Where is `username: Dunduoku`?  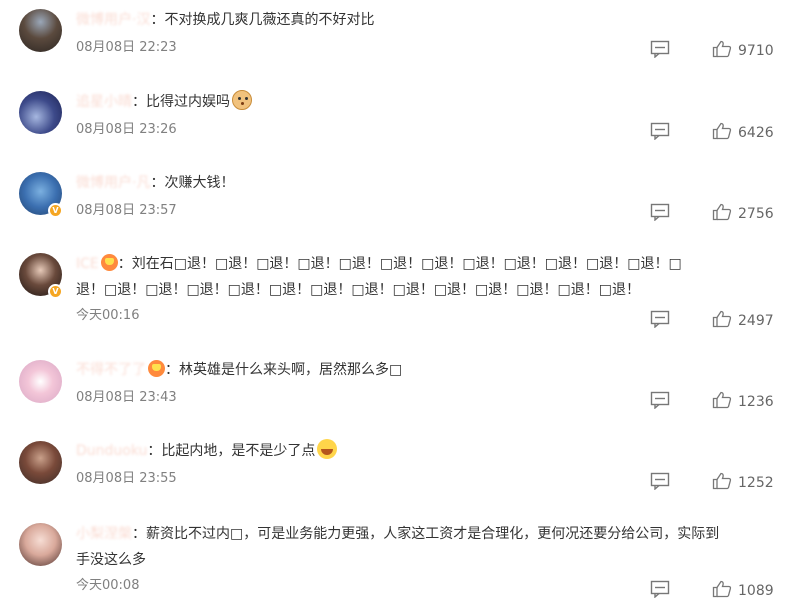 username: Dunduoku is located at coordinates (111, 451).